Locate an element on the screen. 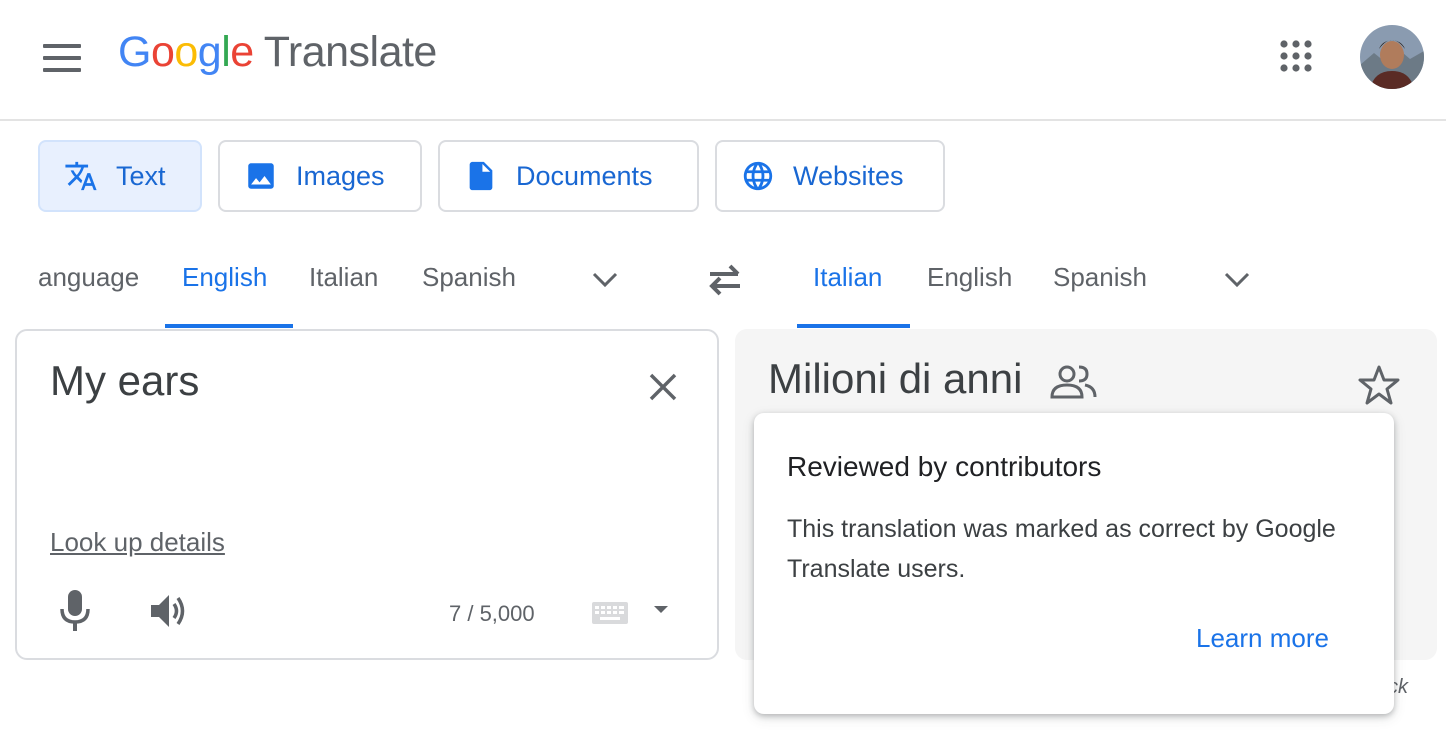 Image resolution: width=1446 pixels, height=748 pixels. tab-text-label: Text is located at coordinates (141, 175).